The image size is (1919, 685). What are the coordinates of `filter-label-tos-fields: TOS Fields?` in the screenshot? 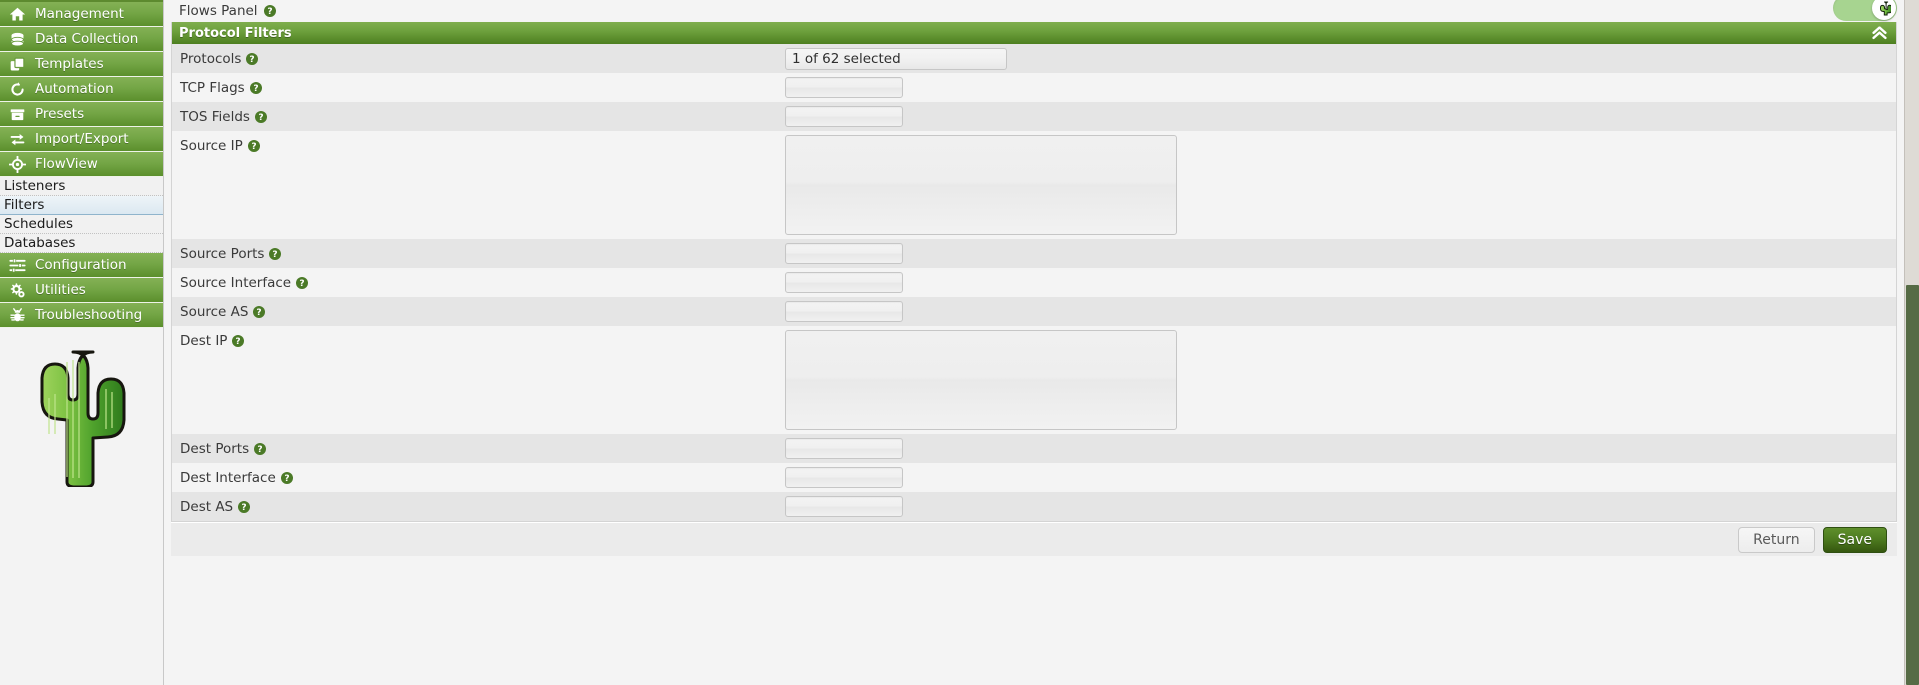 It's located at (478, 116).